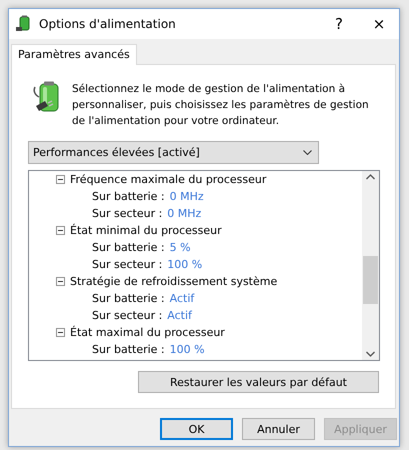 Image resolution: width=409 pixels, height=450 pixels. Describe the element at coordinates (174, 281) in the screenshot. I see `tree-item: Stratégie de refroidissement système` at that location.